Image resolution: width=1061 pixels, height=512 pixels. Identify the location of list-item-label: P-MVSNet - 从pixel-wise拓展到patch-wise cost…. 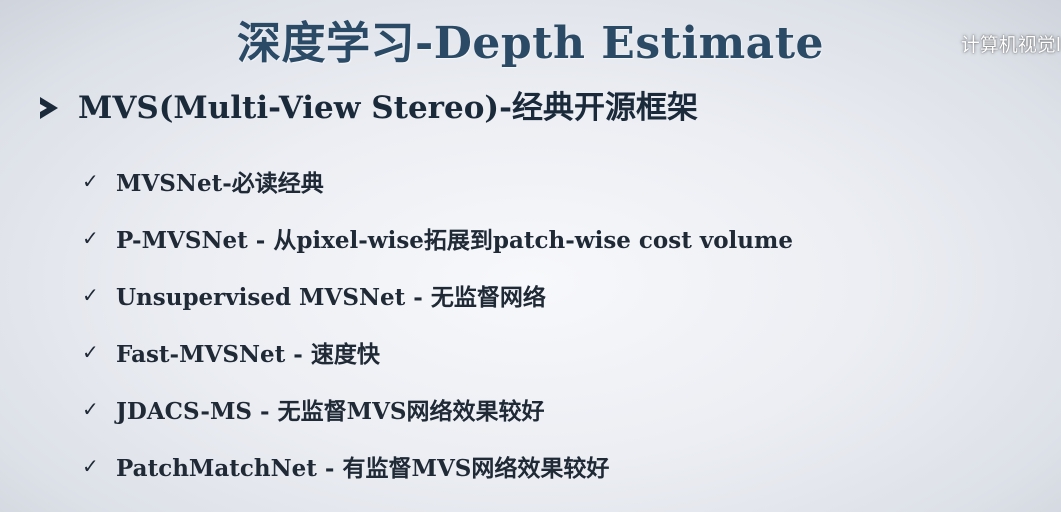
(454, 240).